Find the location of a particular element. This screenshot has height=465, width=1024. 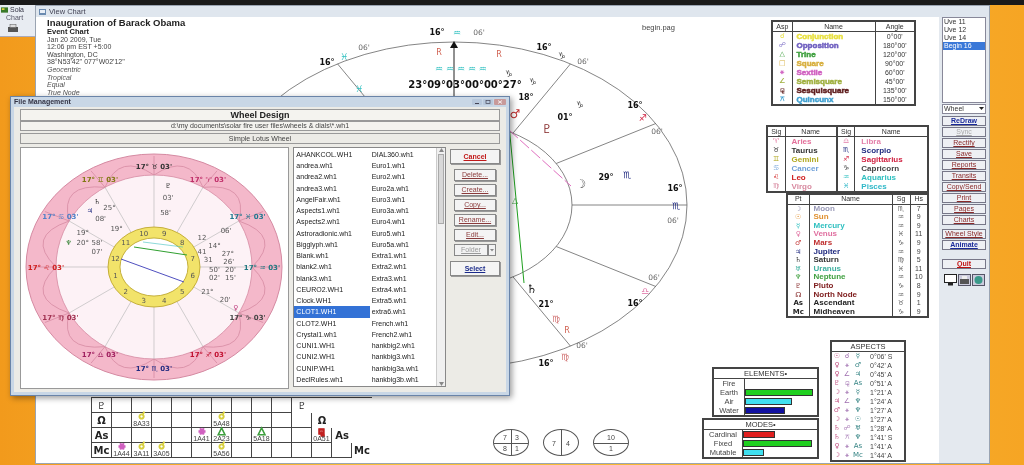

zodiac-glyph: ♒ ♒ ♒ ♒ ♒ is located at coordinates (461, 69).